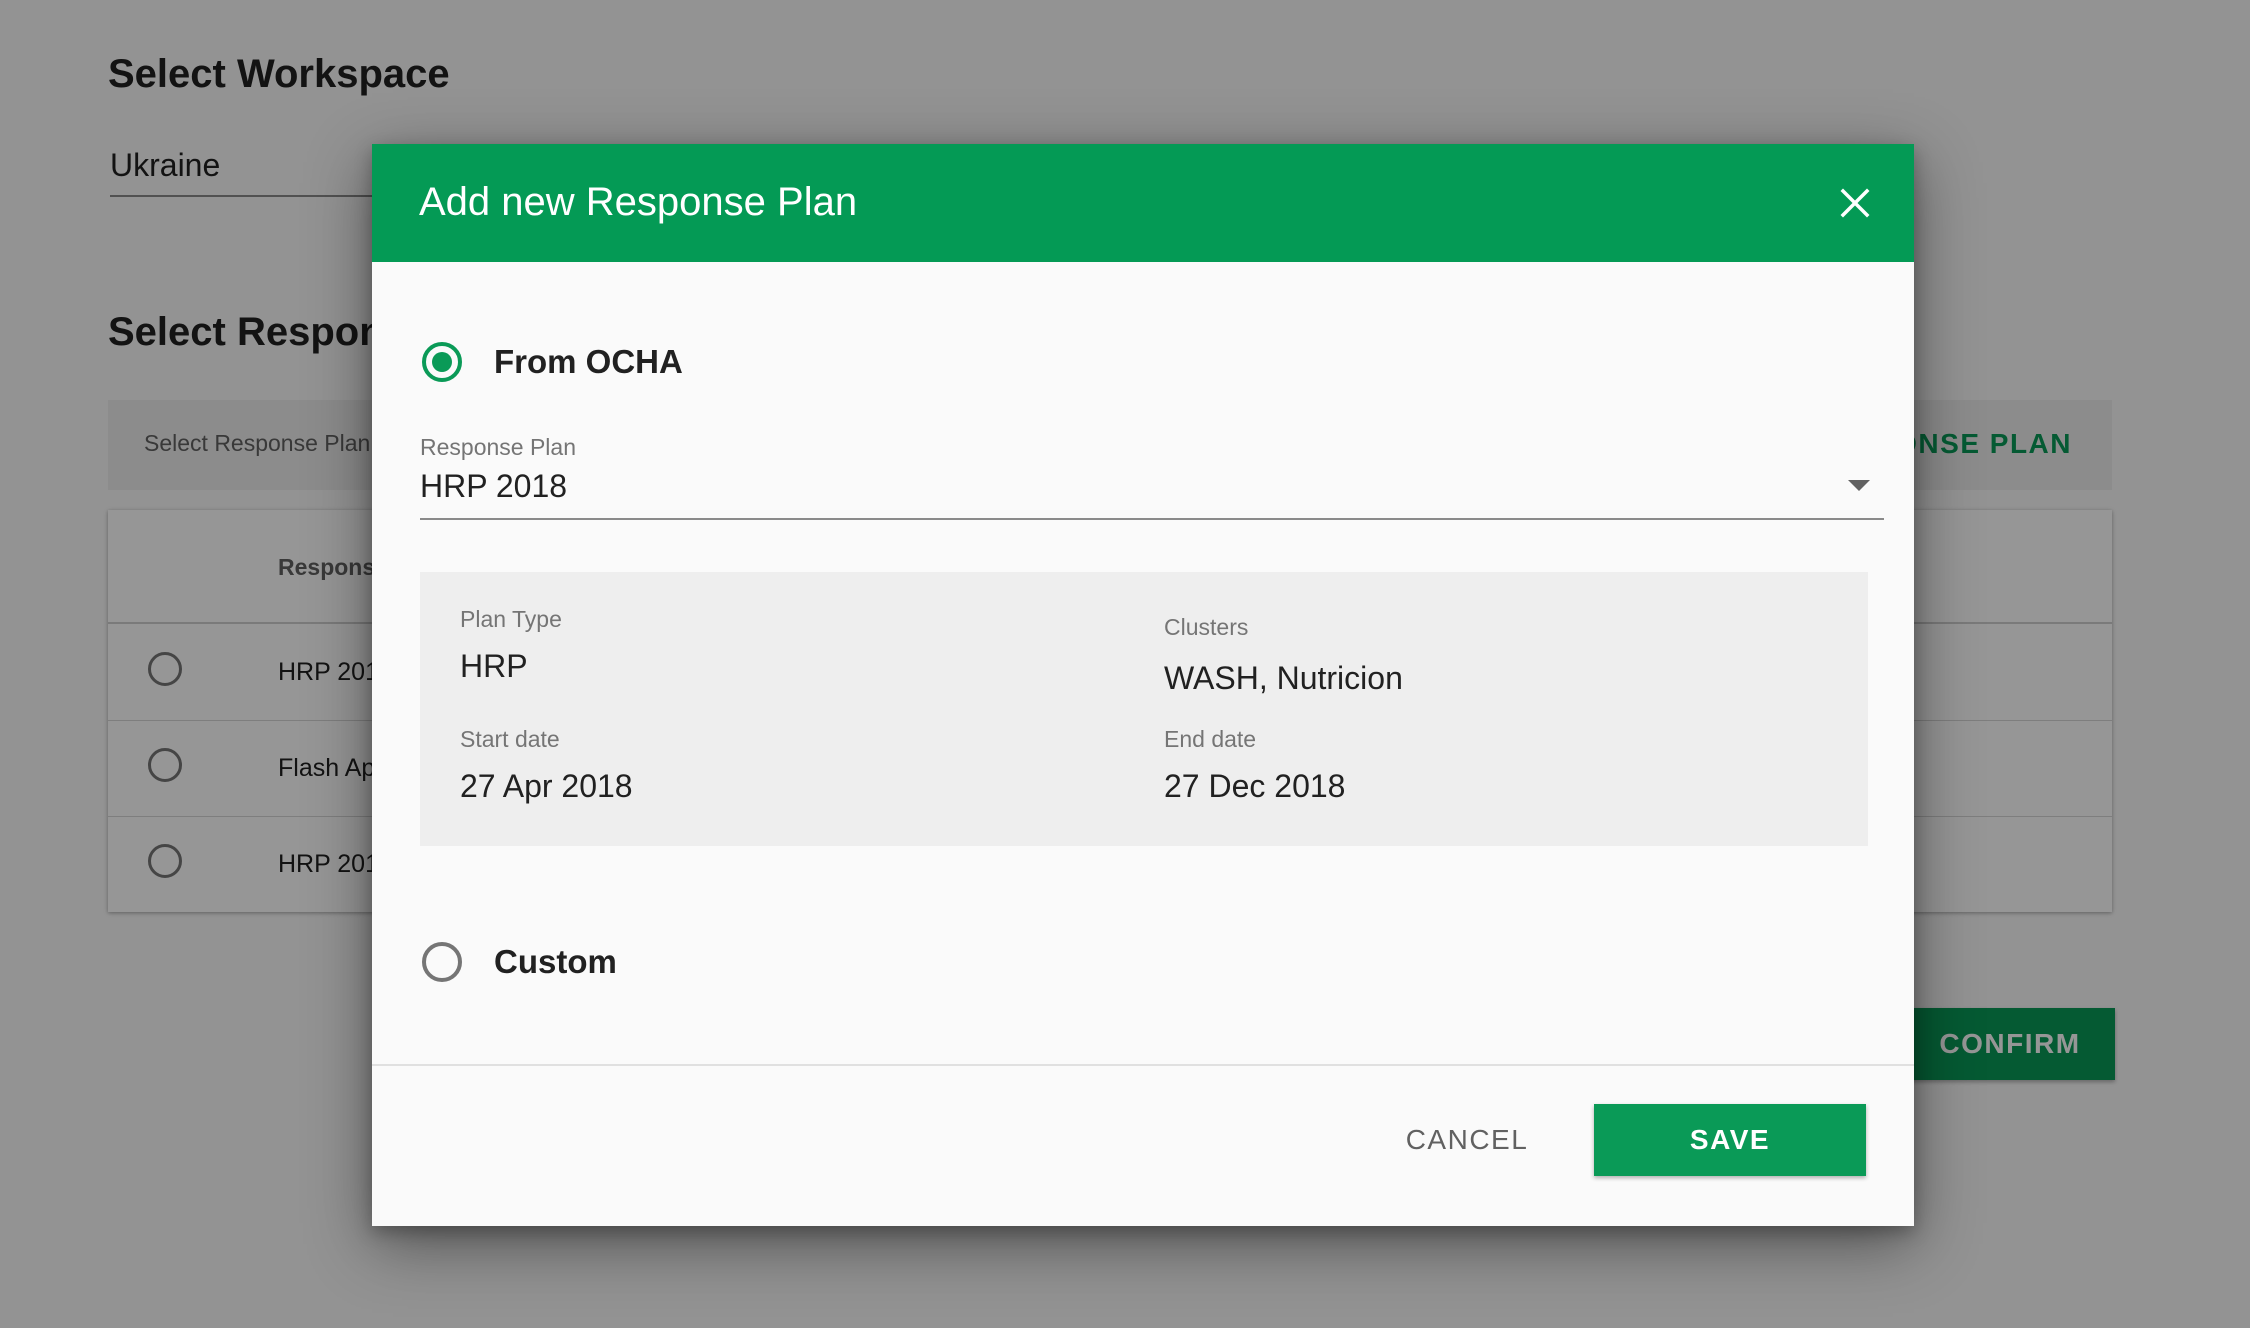 The height and width of the screenshot is (1328, 2250). Describe the element at coordinates (1467, 1140) in the screenshot. I see `cancel-button: CANCEL` at that location.